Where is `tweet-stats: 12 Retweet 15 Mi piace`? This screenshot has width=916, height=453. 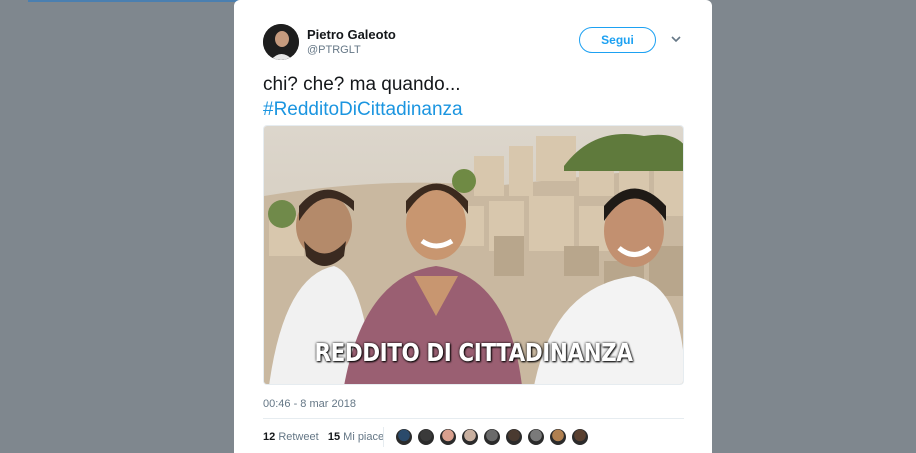
tweet-stats: 12 Retweet 15 Mi piace is located at coordinates (323, 437).